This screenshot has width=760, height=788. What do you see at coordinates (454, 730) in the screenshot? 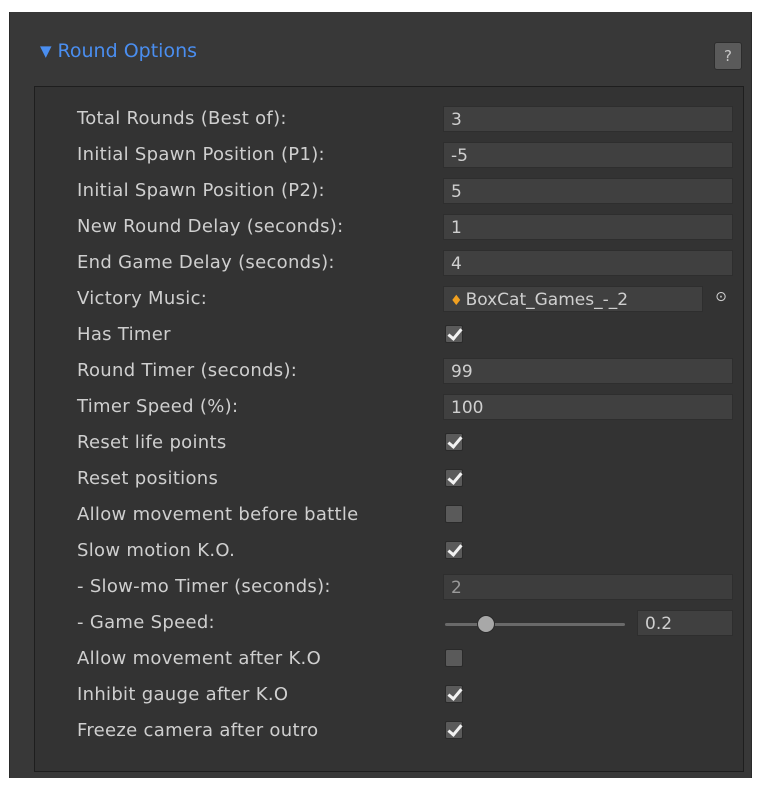
I see `freeze-camera-checkbox` at bounding box center [454, 730].